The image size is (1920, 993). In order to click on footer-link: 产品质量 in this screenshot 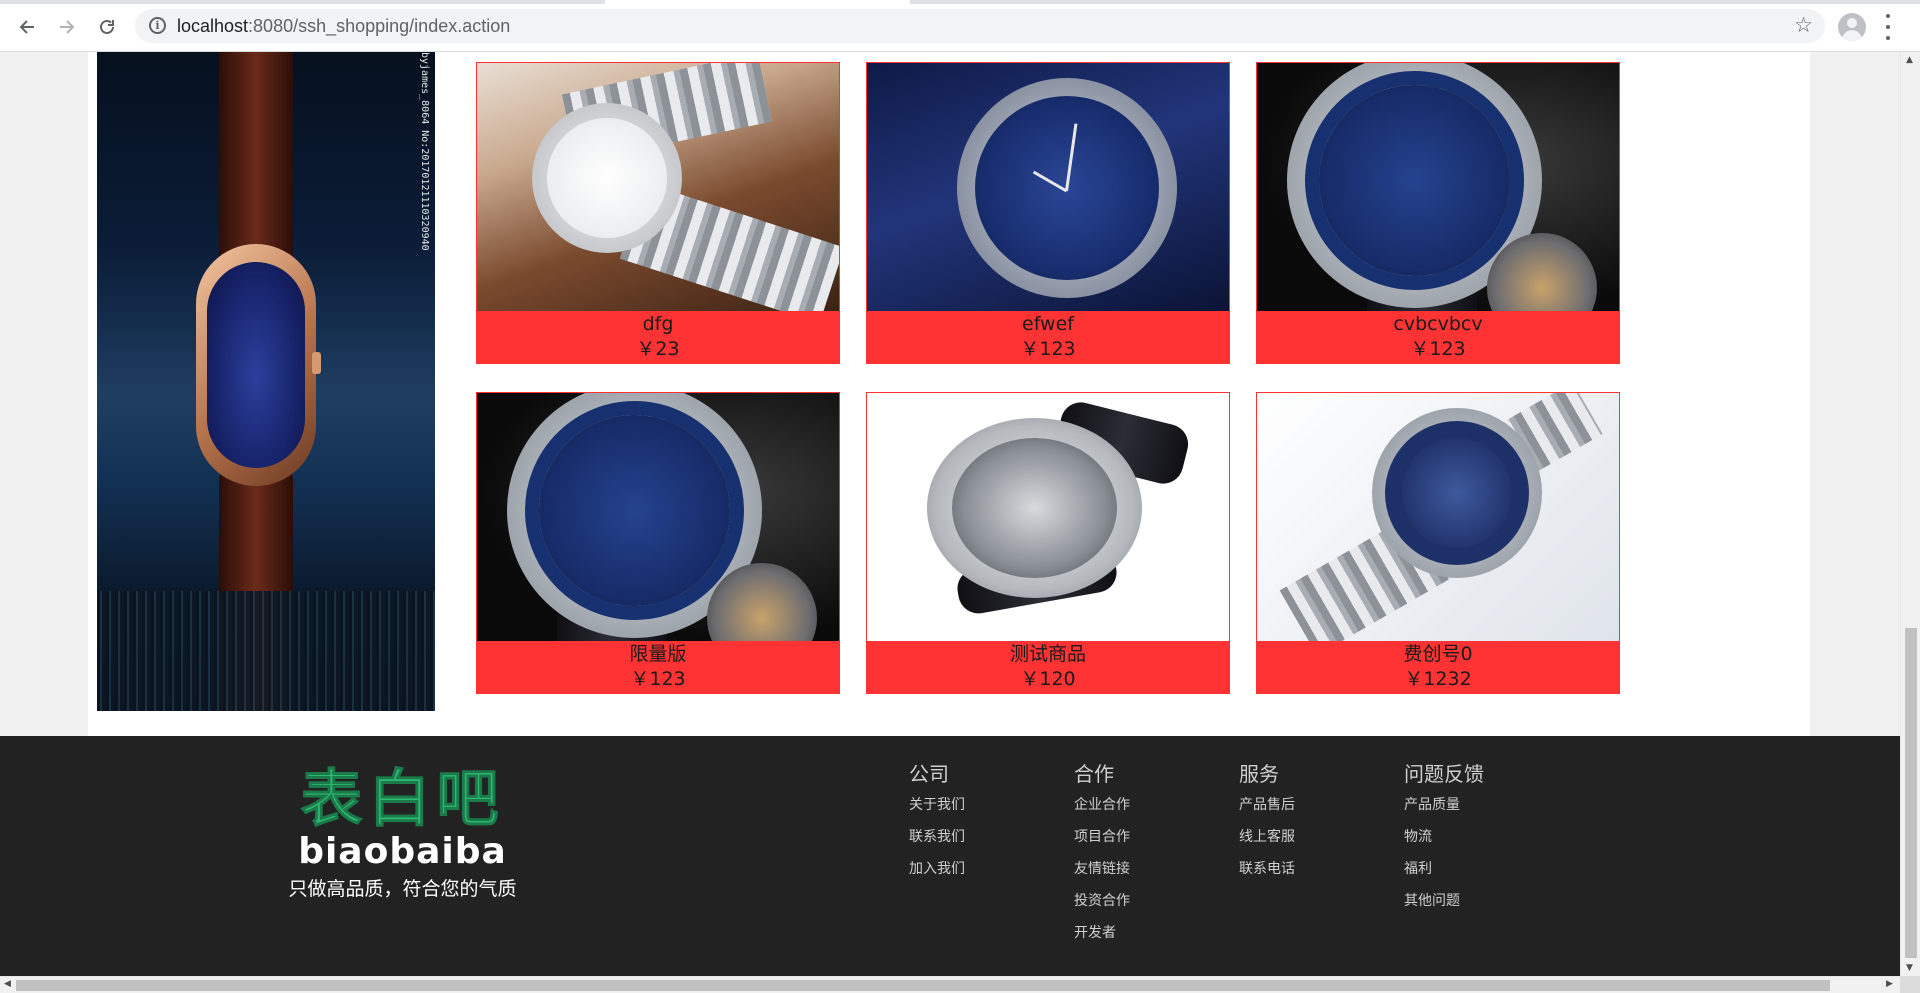, I will do `click(1479, 805)`.